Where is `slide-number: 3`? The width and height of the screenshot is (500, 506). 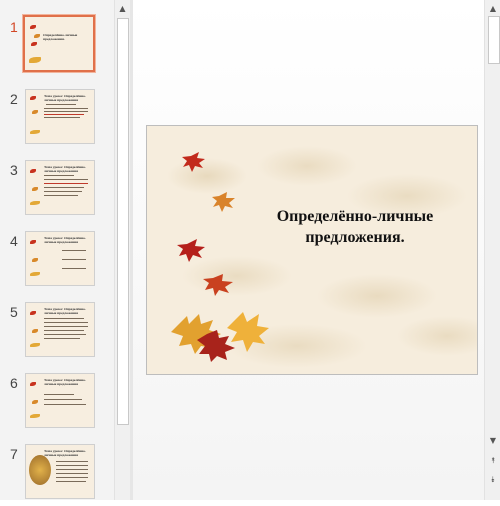
slide-number: 3 is located at coordinates (14, 170).